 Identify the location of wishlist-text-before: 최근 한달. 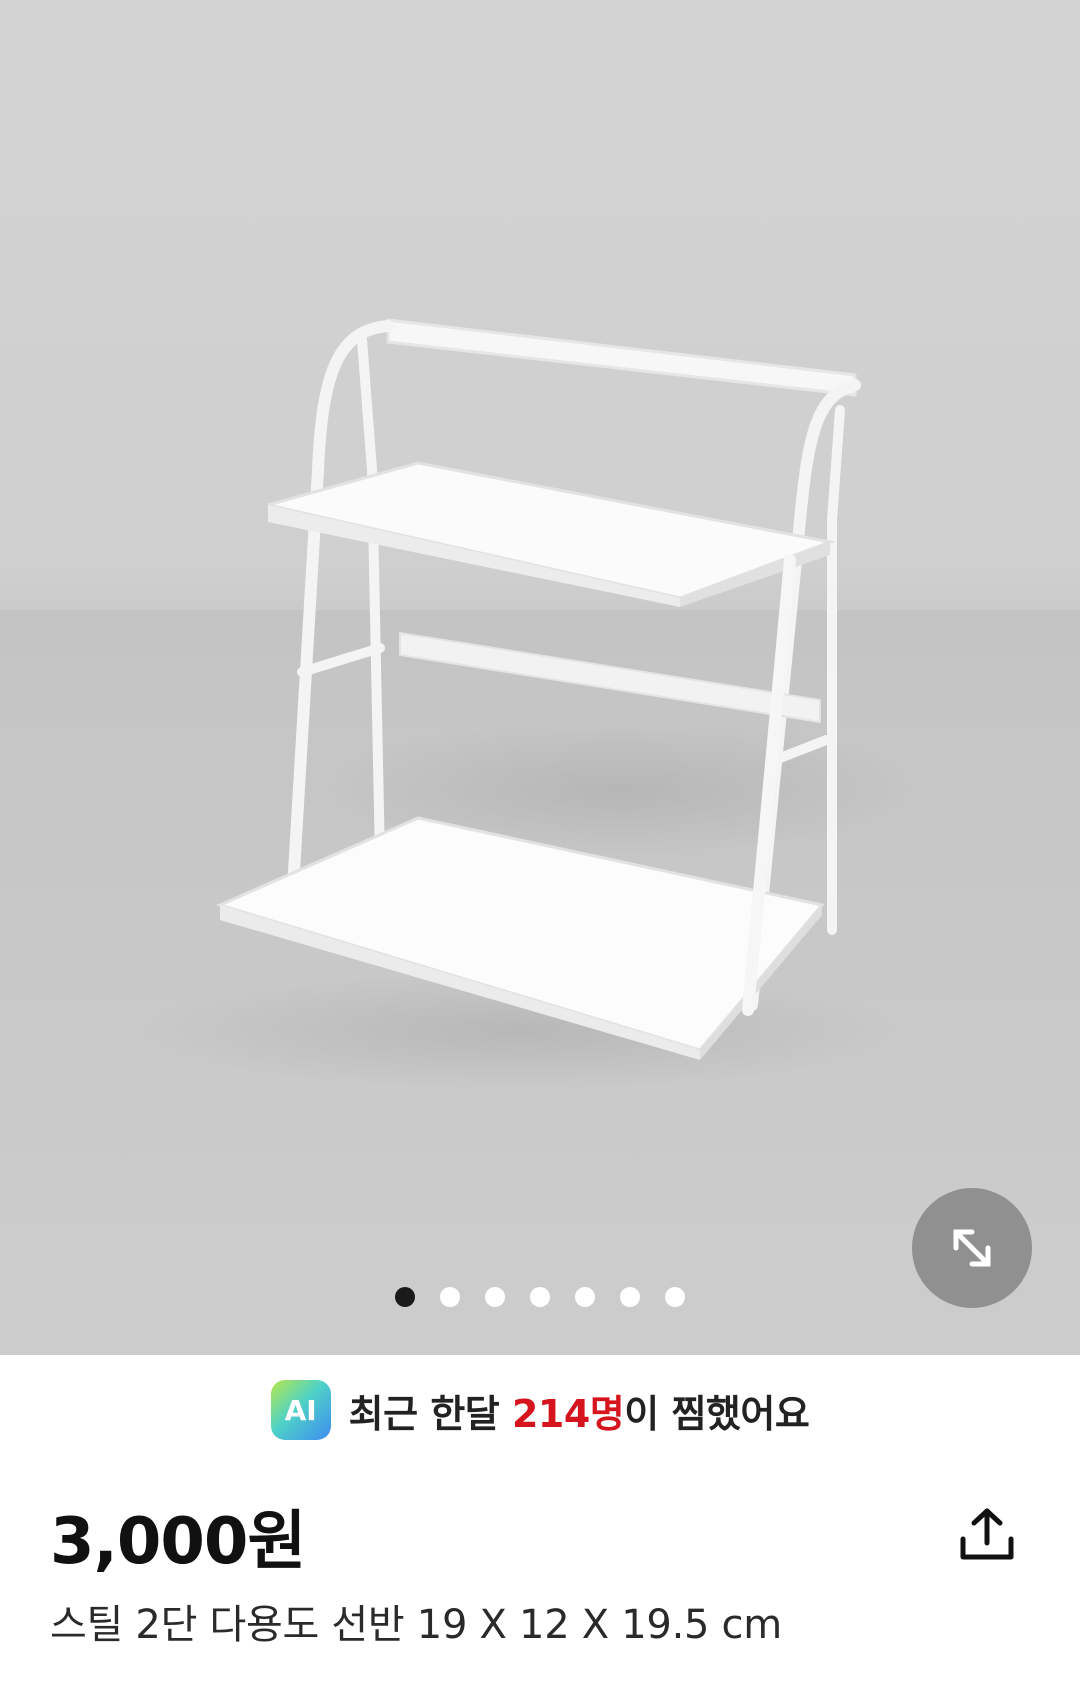
(430, 1413).